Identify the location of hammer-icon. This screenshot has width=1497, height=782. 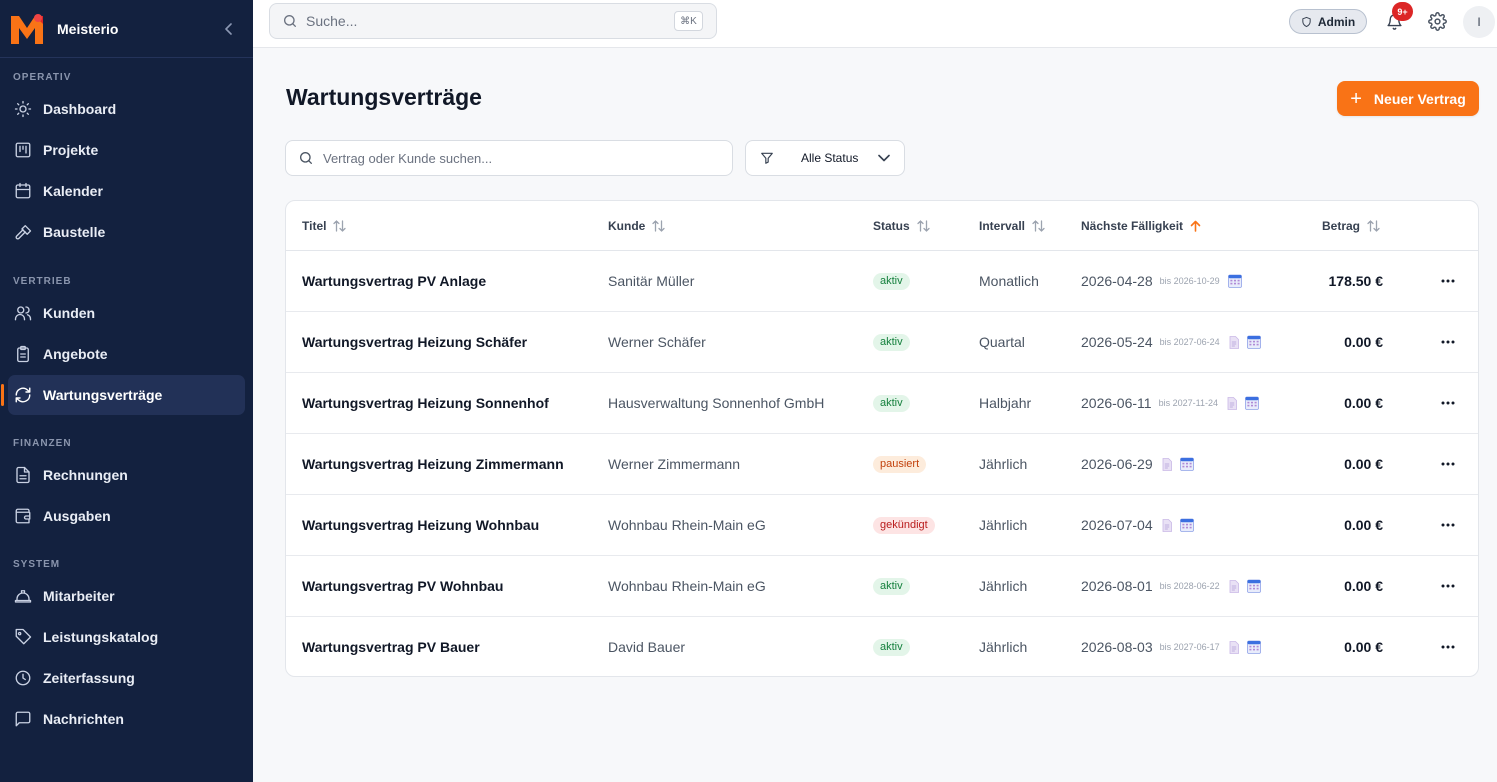
(23, 232).